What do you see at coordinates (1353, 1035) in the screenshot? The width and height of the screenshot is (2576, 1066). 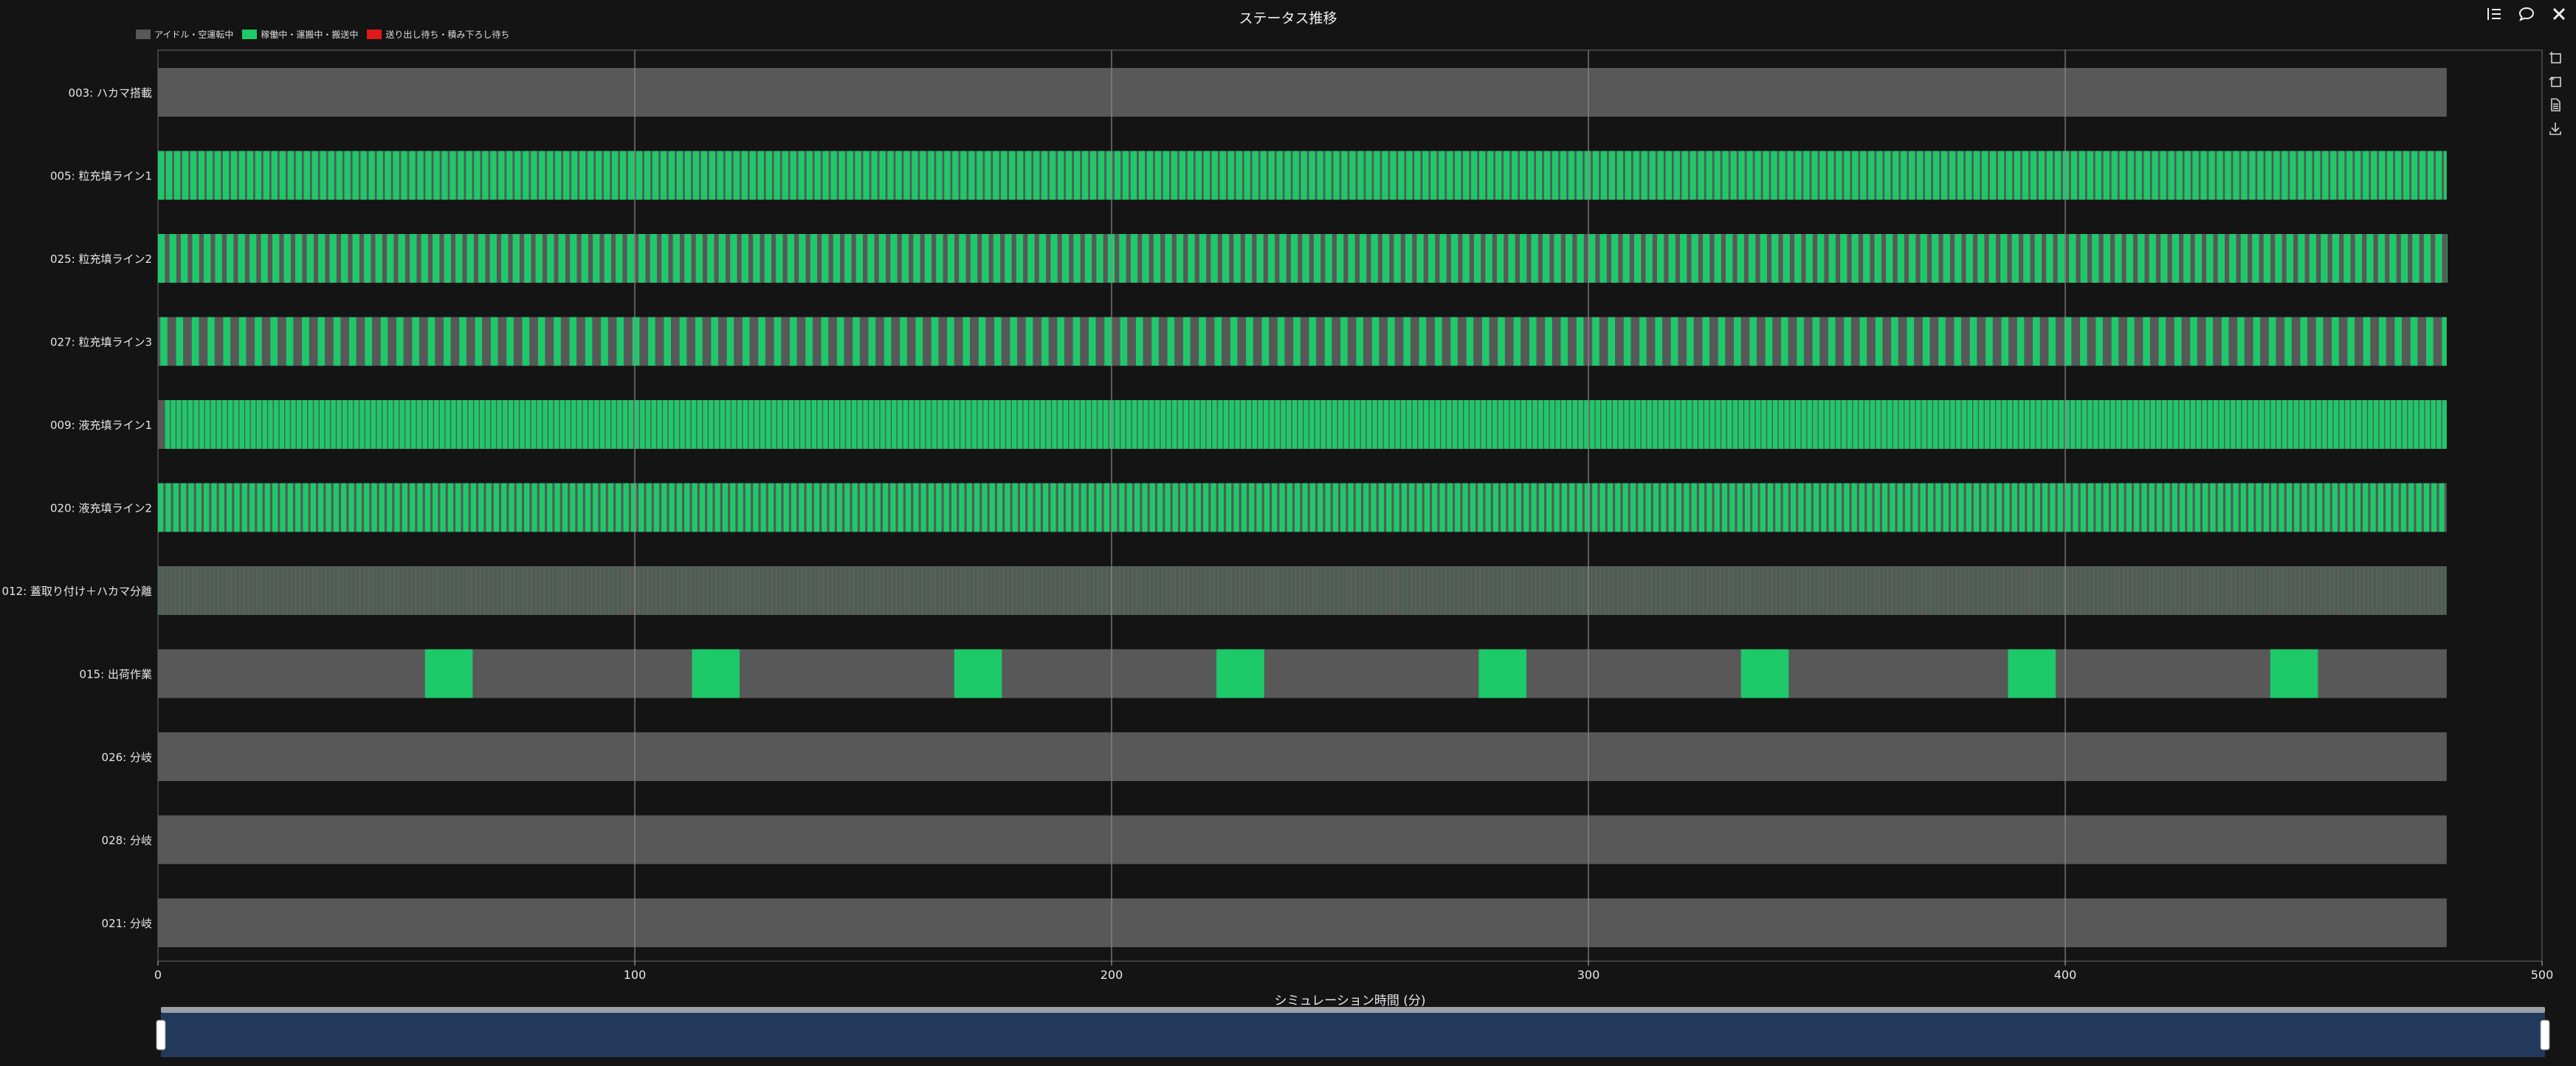 I see `range-slider-selection` at bounding box center [1353, 1035].